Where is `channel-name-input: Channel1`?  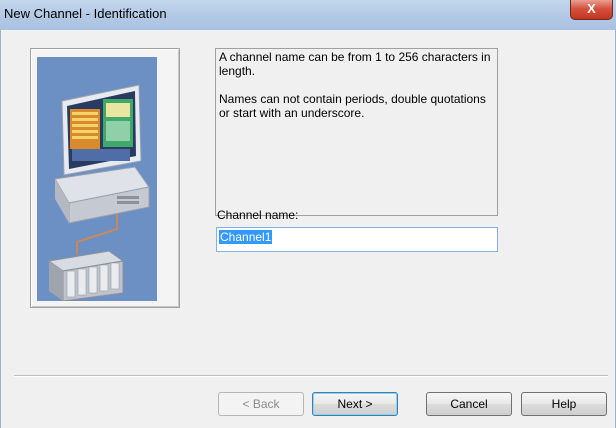 channel-name-input: Channel1 is located at coordinates (357, 239).